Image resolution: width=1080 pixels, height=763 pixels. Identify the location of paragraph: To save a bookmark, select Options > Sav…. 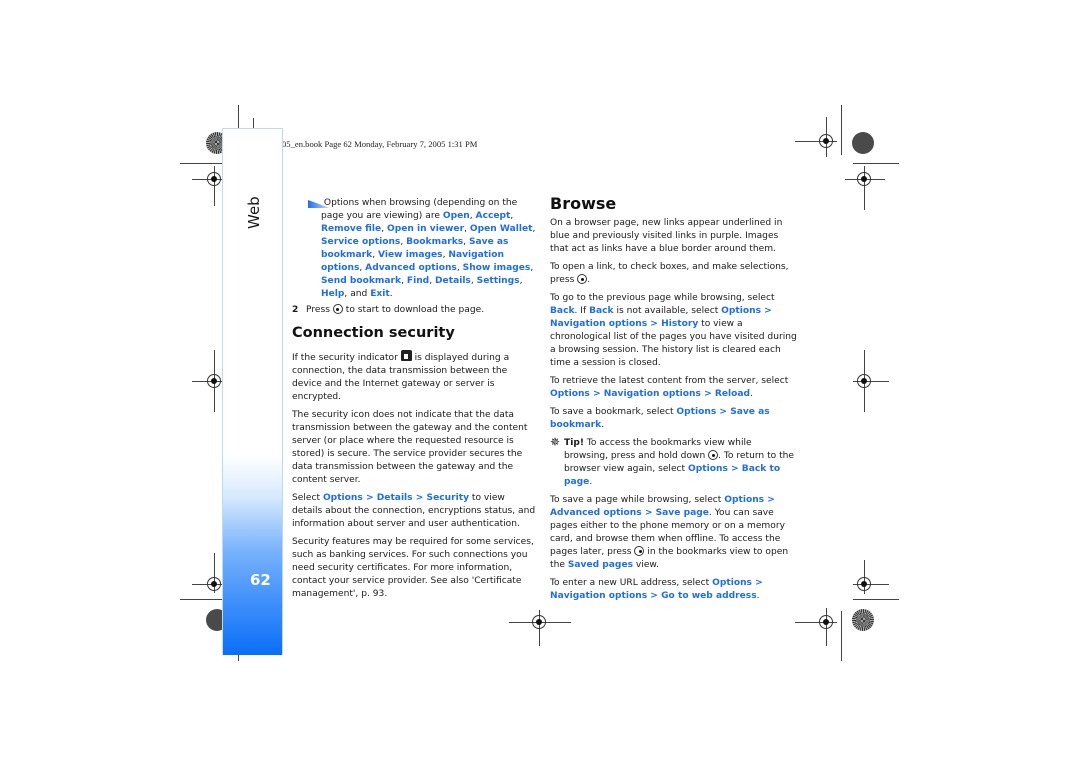
(660, 418).